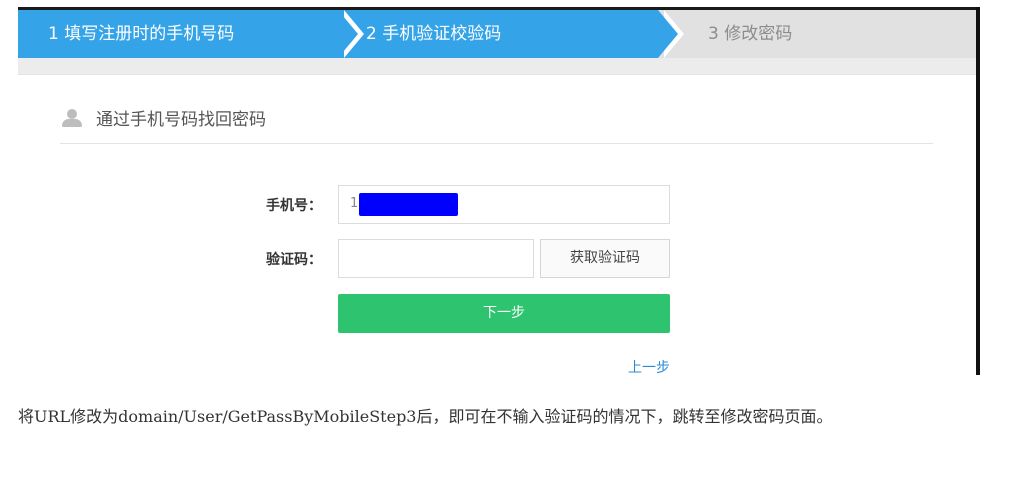  What do you see at coordinates (504, 204) in the screenshot?
I see `phone-input: 1` at bounding box center [504, 204].